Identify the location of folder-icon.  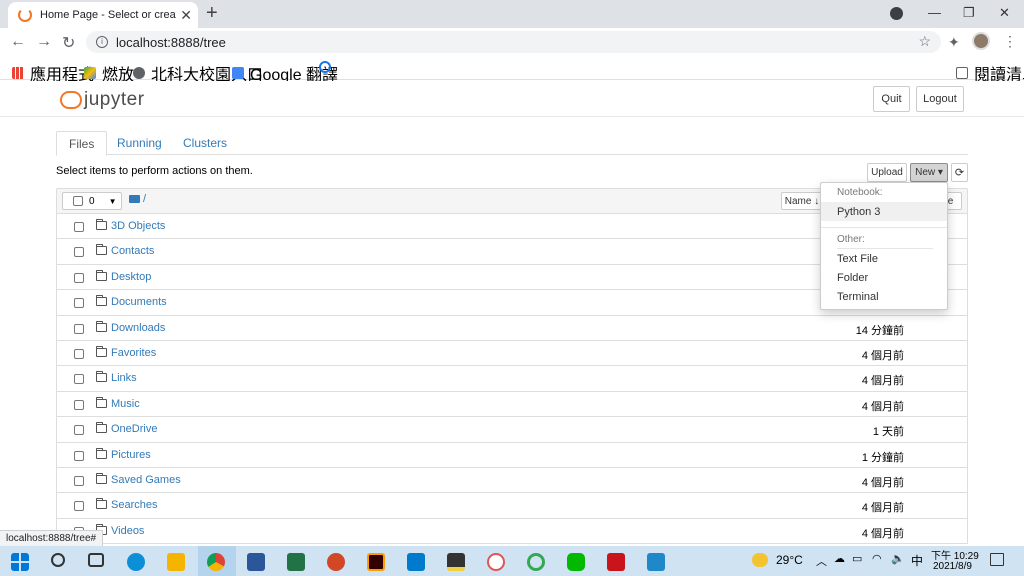
(101, 377).